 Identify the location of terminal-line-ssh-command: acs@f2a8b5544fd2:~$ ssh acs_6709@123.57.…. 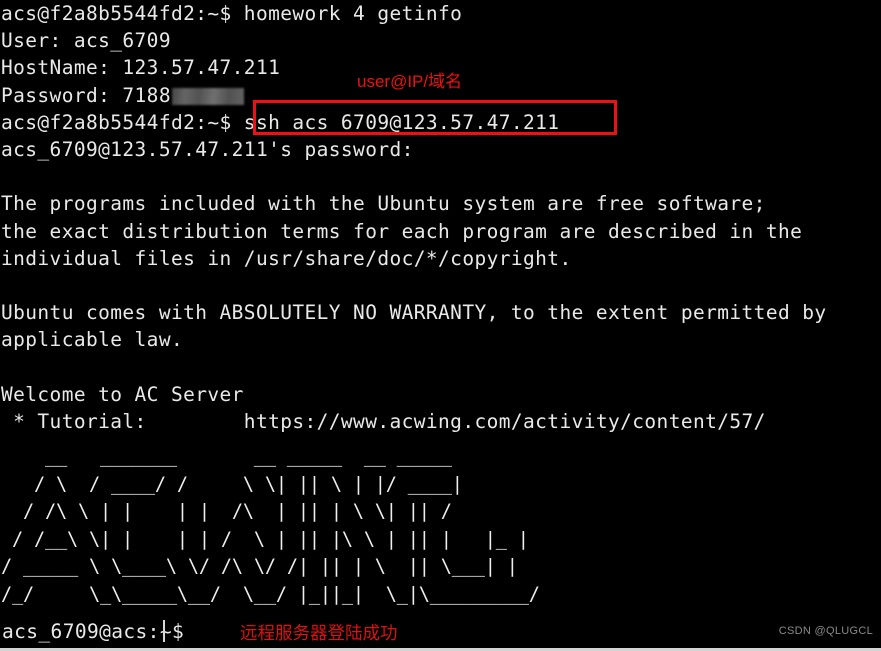
(280, 122).